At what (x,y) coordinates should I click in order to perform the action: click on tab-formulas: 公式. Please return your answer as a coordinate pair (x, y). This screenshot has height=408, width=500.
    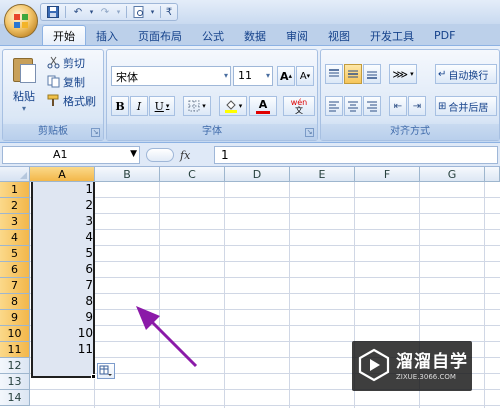
    Looking at the image, I should click on (213, 35).